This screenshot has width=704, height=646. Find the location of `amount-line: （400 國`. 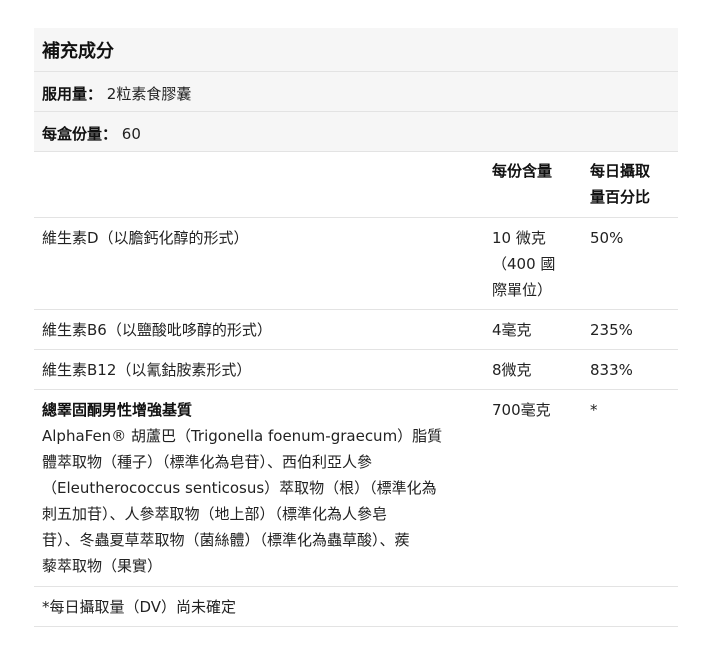

amount-line: （400 國 is located at coordinates (524, 264).